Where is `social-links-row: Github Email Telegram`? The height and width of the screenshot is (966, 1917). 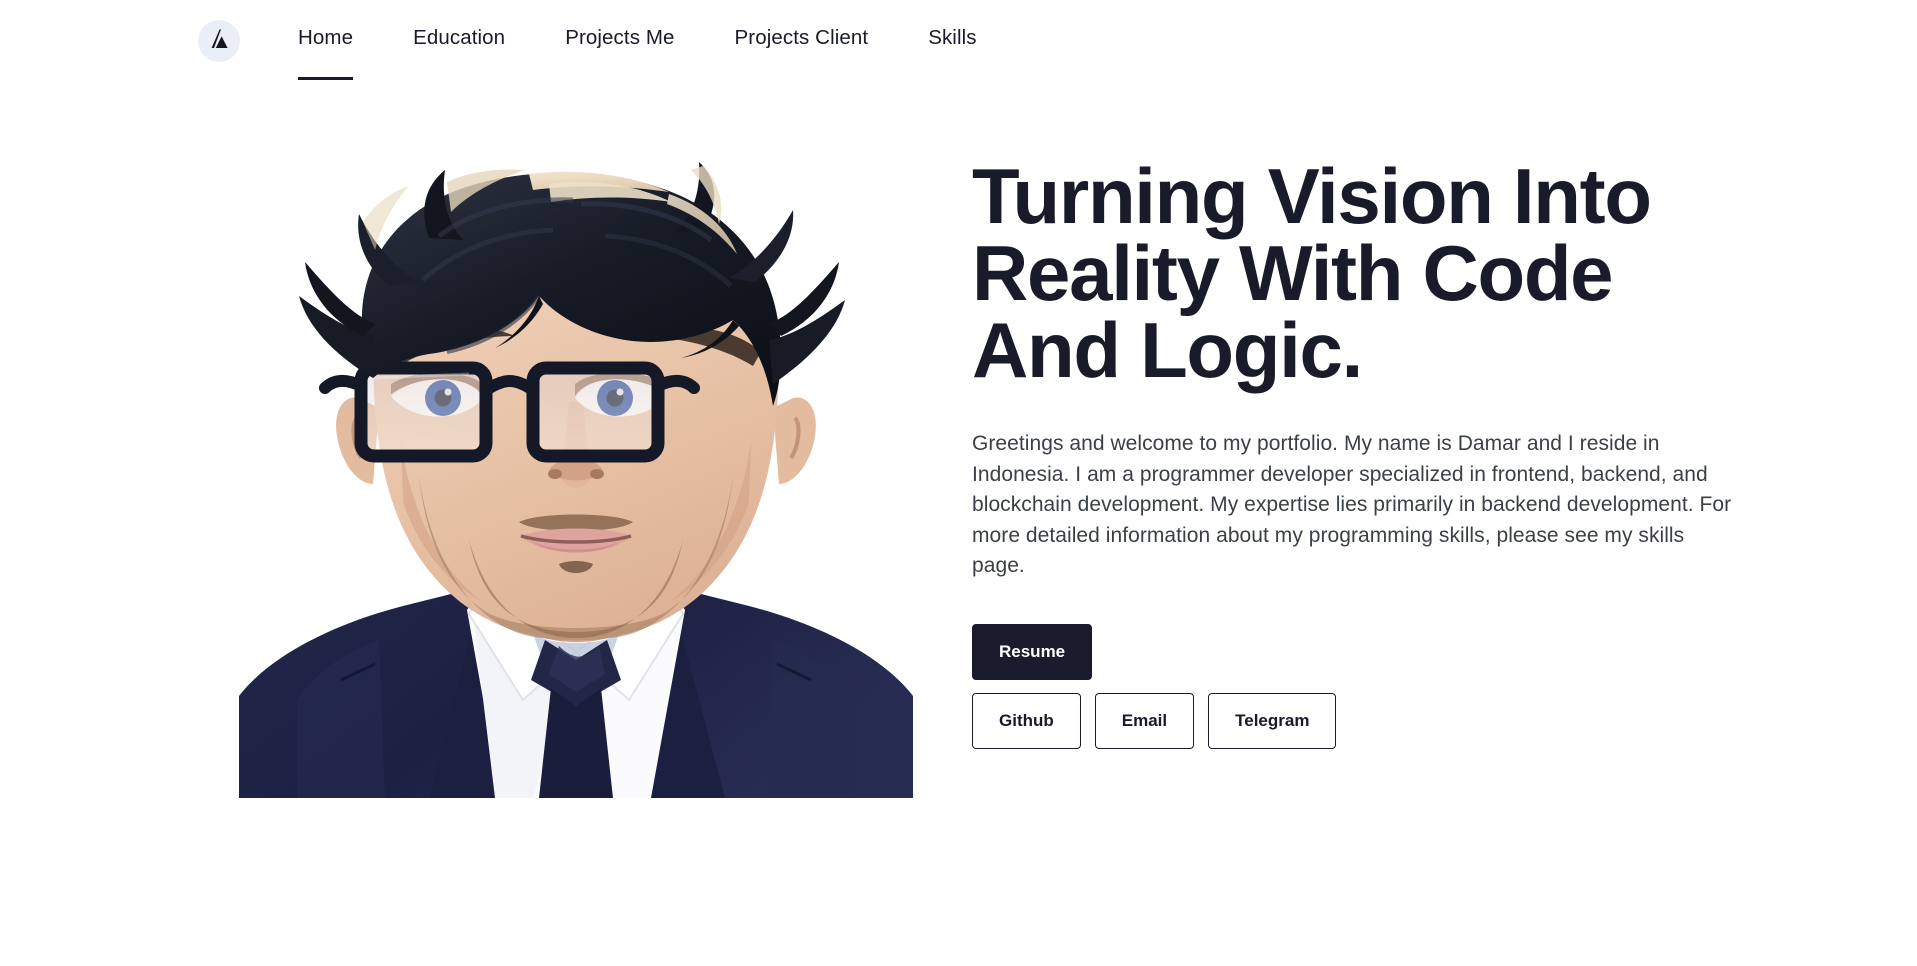
social-links-row: Github Email Telegram is located at coordinates (1357, 720).